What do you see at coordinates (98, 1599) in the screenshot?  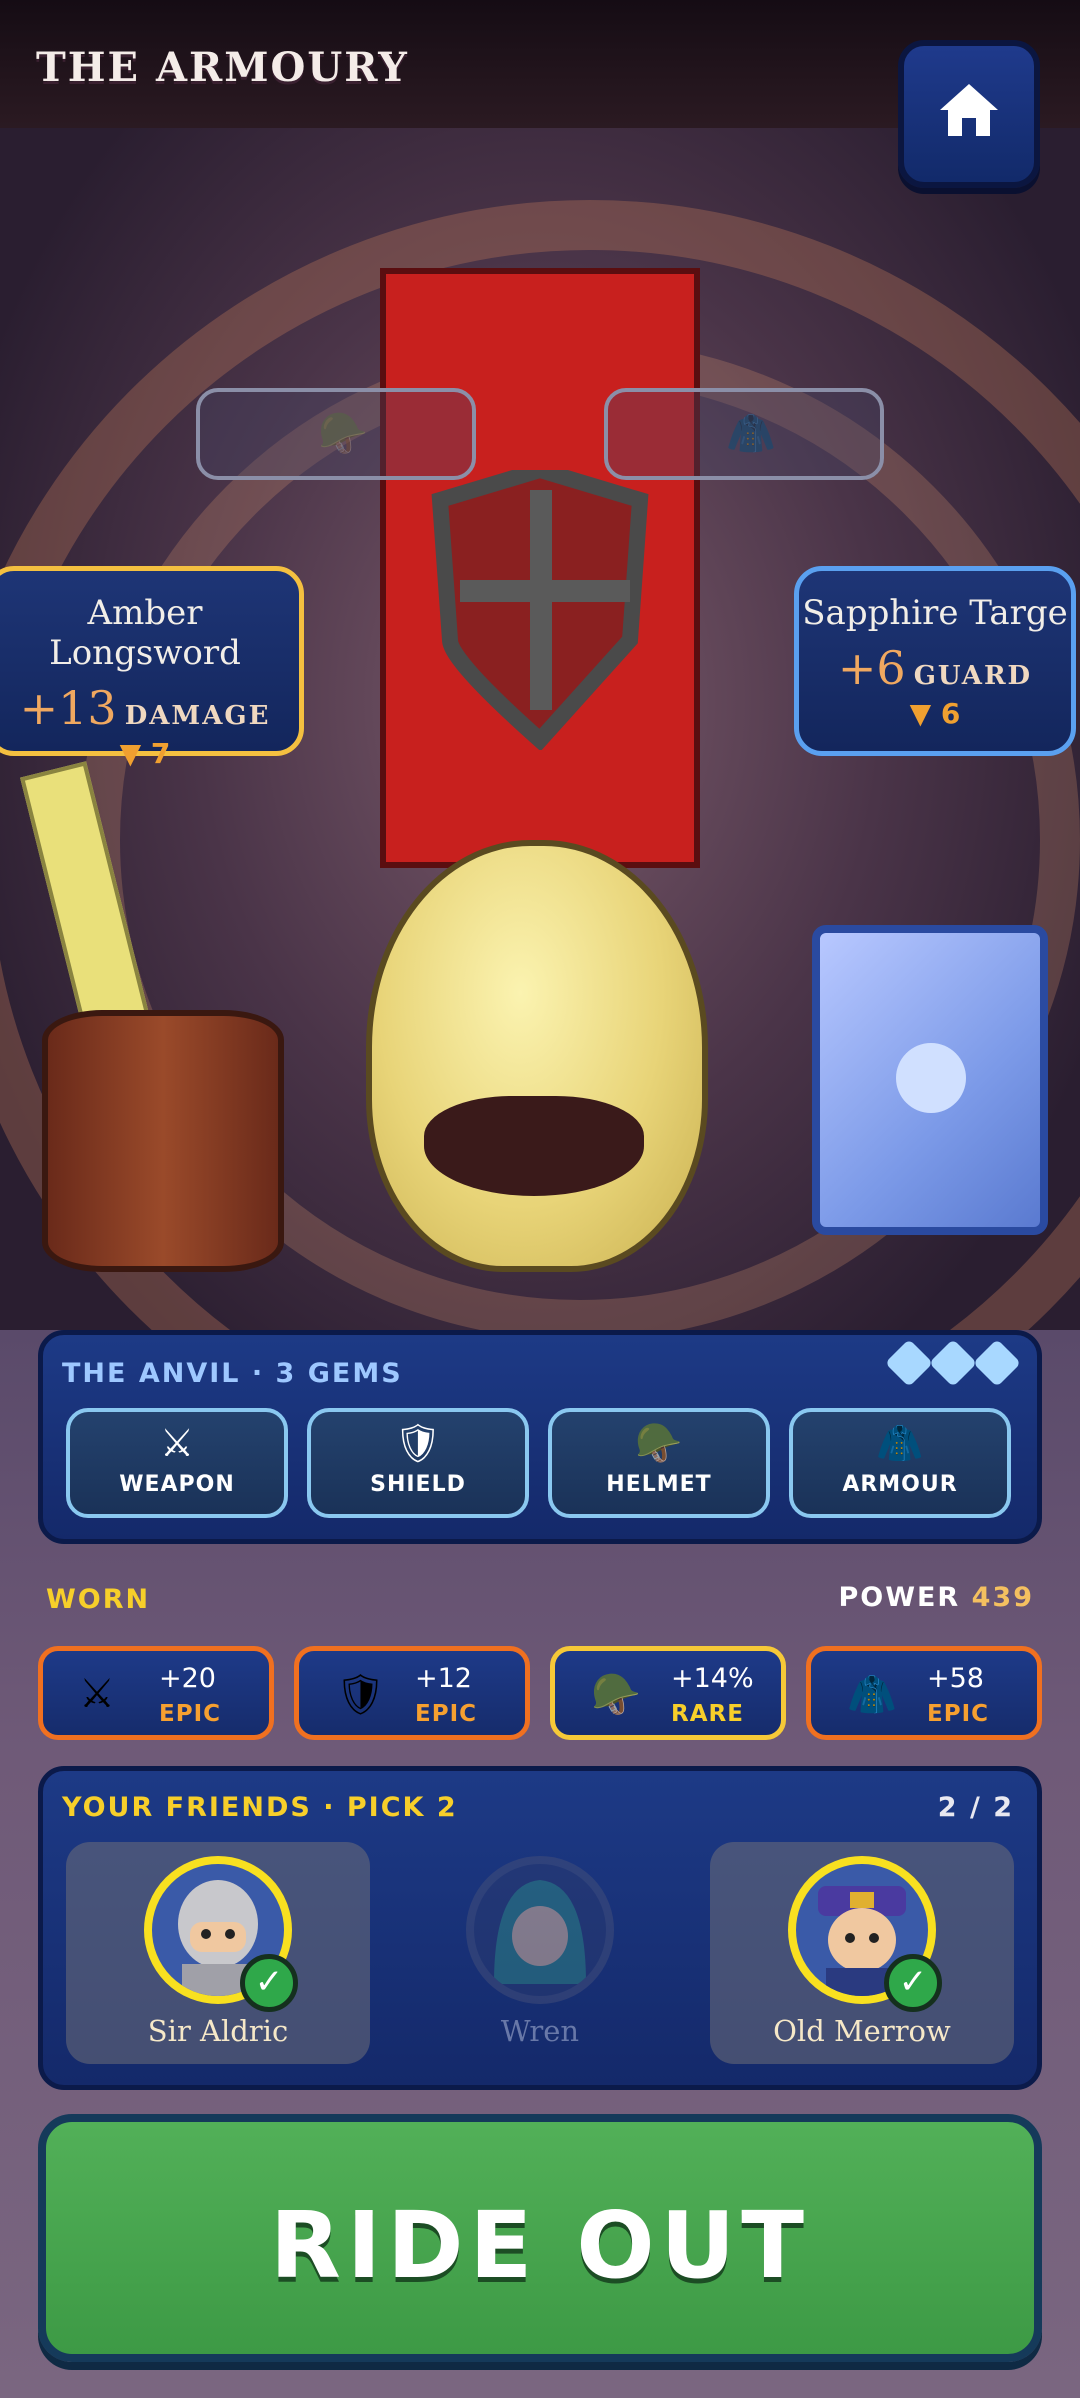 I see `worn-label: WORN` at bounding box center [98, 1599].